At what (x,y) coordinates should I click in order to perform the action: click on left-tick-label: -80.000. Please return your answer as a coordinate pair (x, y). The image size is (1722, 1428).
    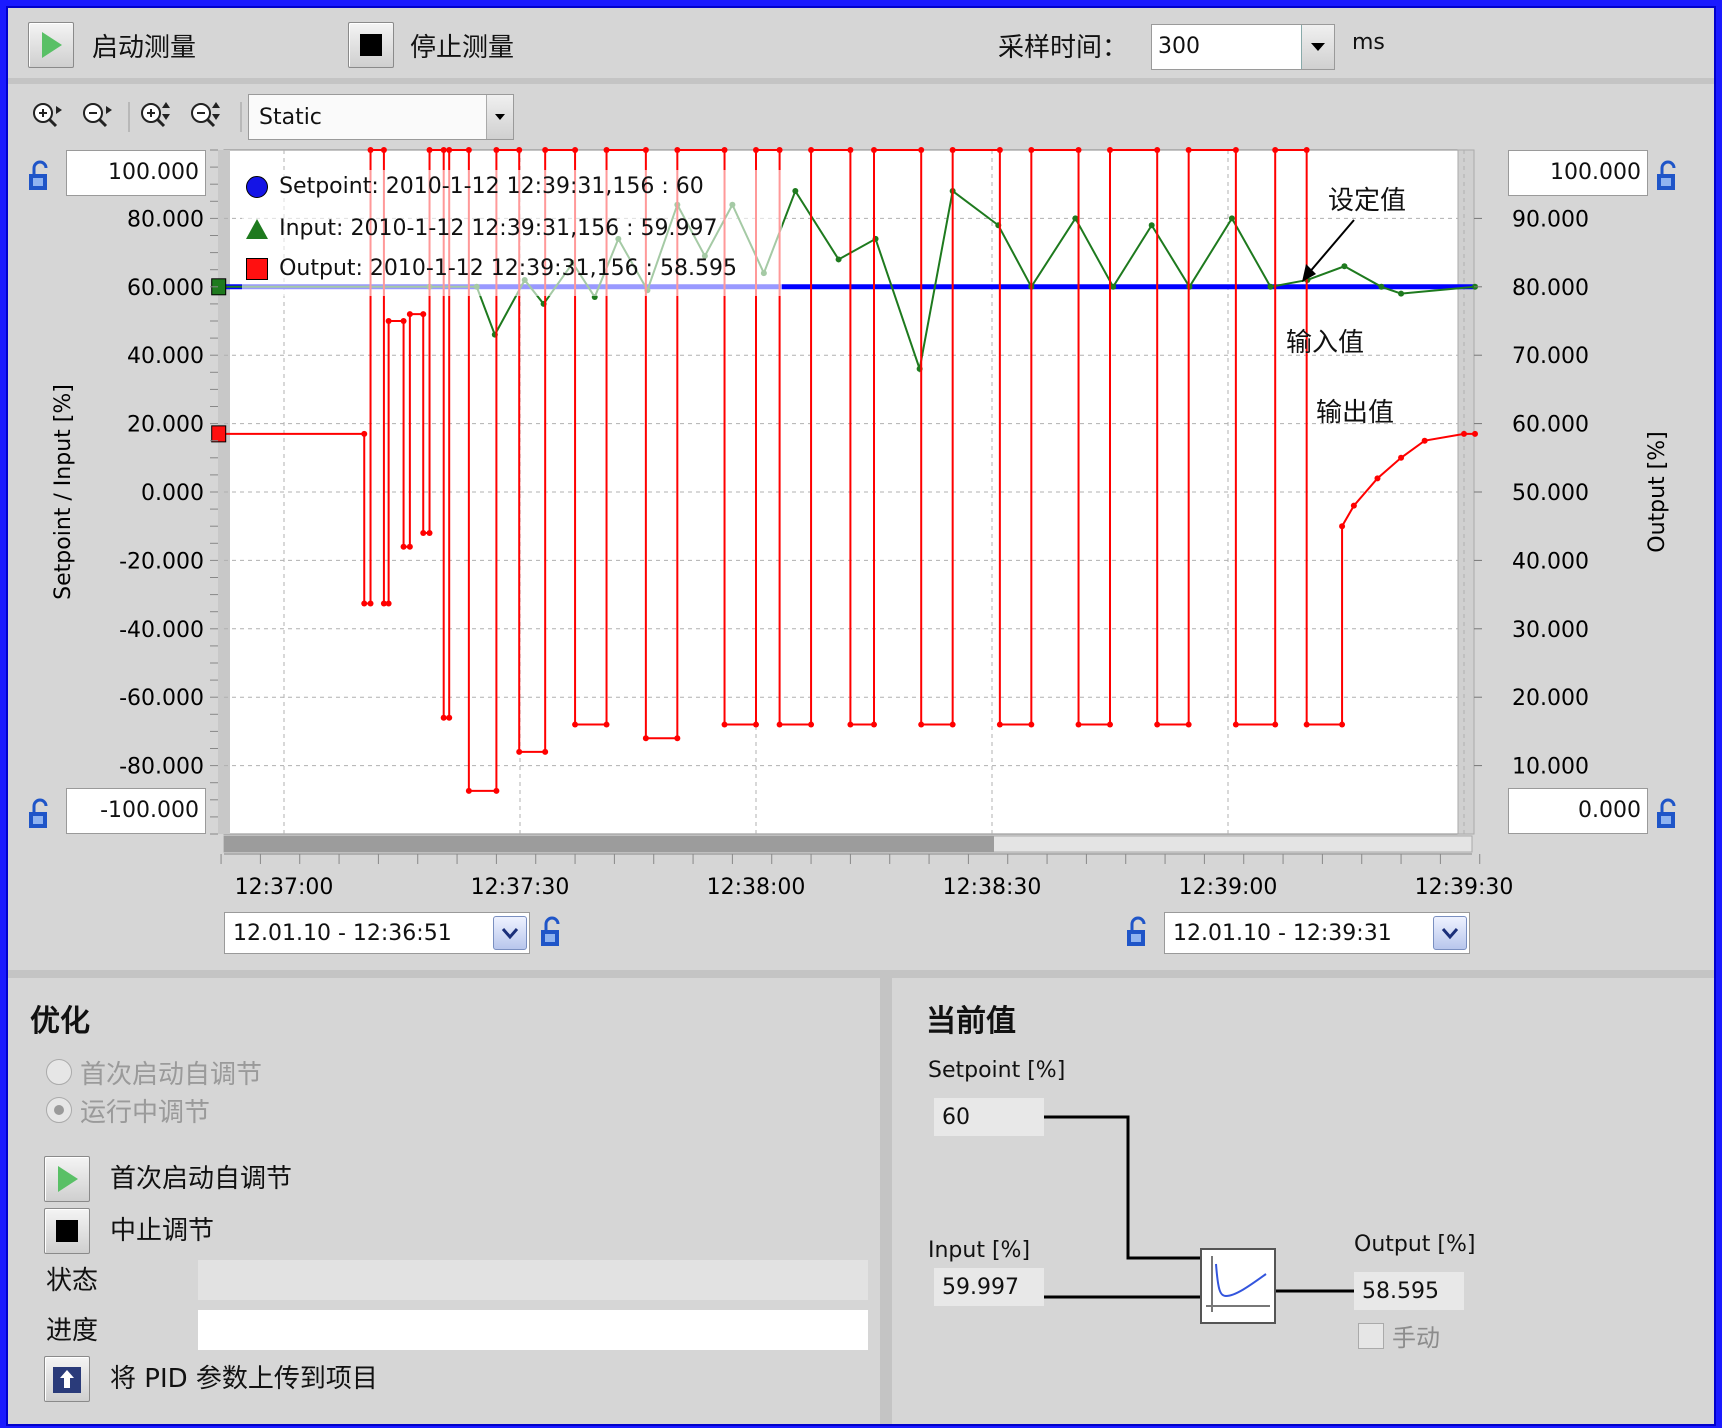
    Looking at the image, I should click on (161, 767).